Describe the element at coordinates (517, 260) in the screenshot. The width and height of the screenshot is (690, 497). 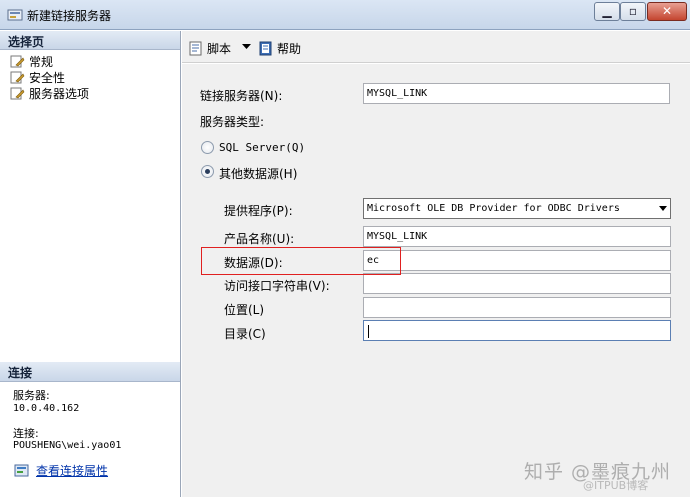
I see `data-source-input: ec` at that location.